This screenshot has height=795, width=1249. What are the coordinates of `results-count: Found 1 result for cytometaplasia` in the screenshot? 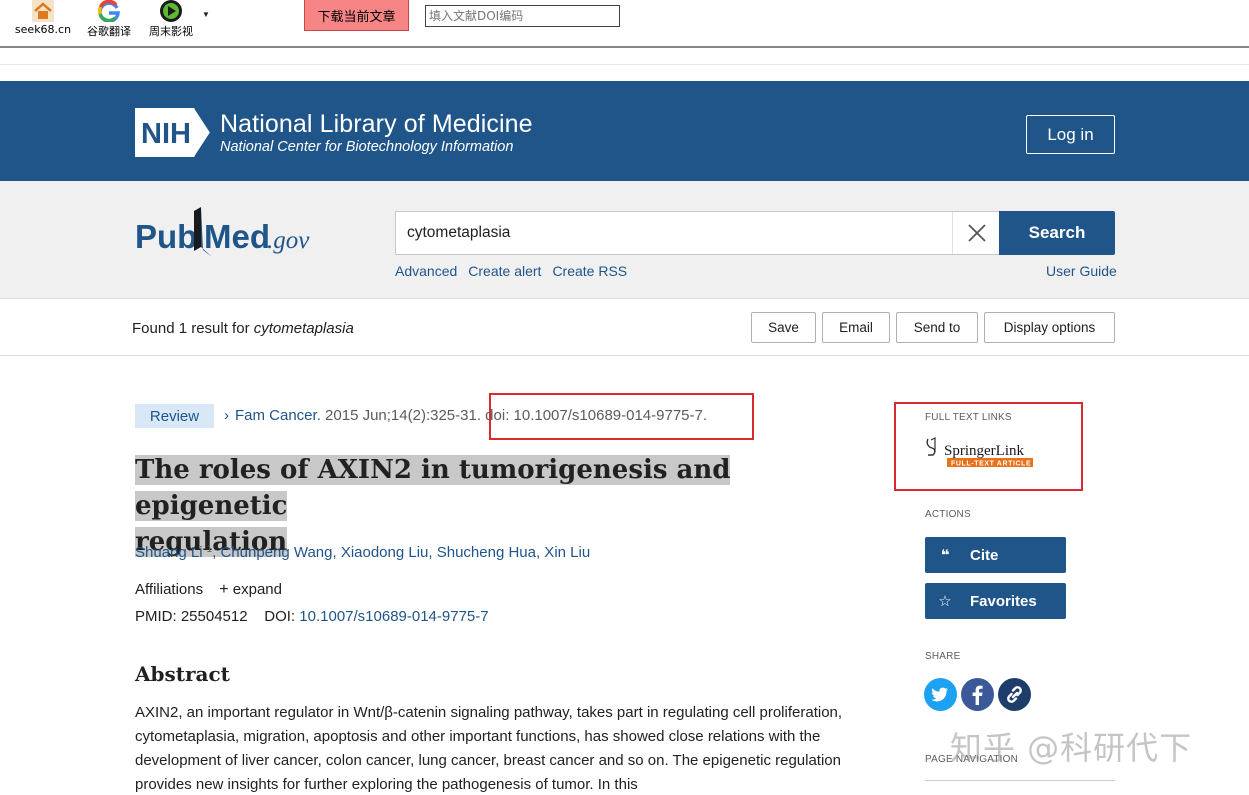 It's located at (243, 328).